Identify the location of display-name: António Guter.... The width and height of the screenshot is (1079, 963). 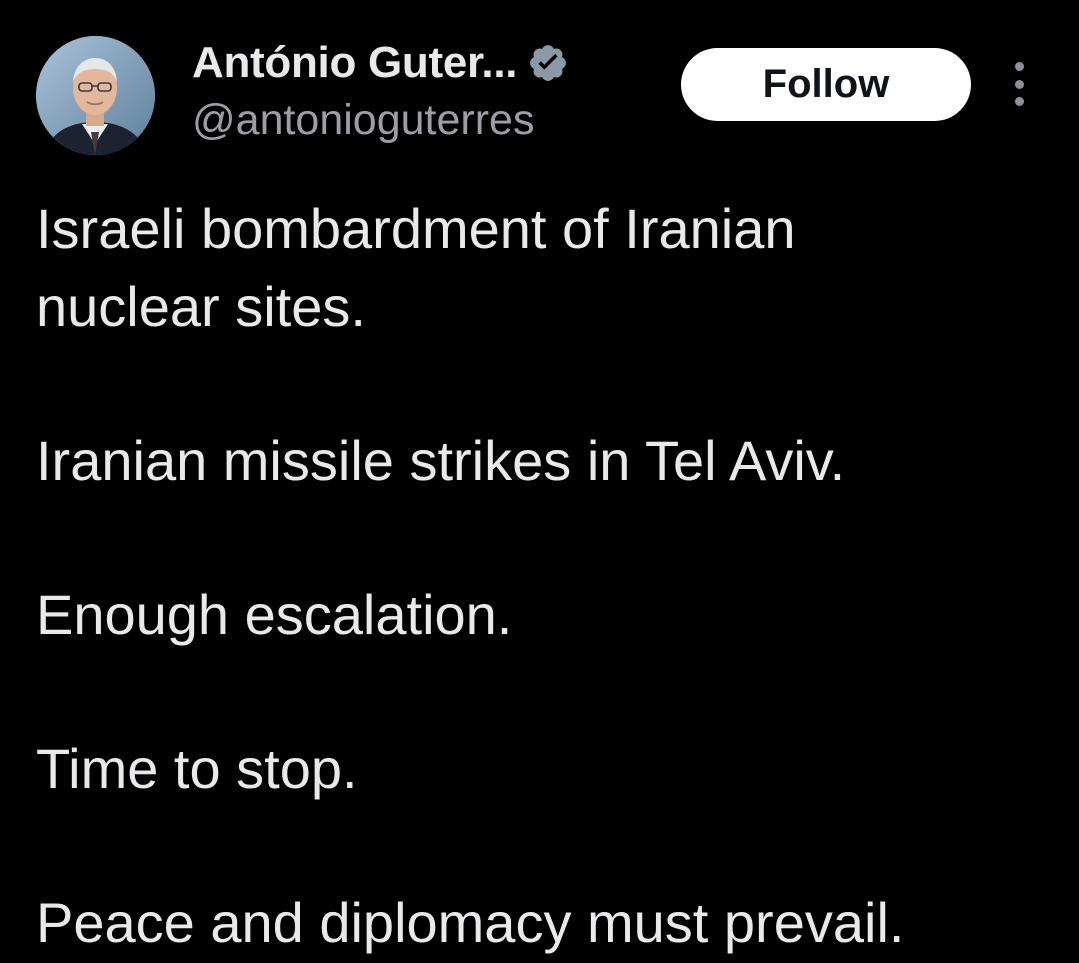
(354, 63).